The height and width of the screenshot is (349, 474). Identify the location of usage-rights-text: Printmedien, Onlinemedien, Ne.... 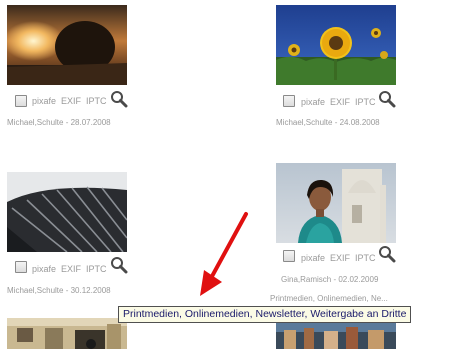
(329, 298).